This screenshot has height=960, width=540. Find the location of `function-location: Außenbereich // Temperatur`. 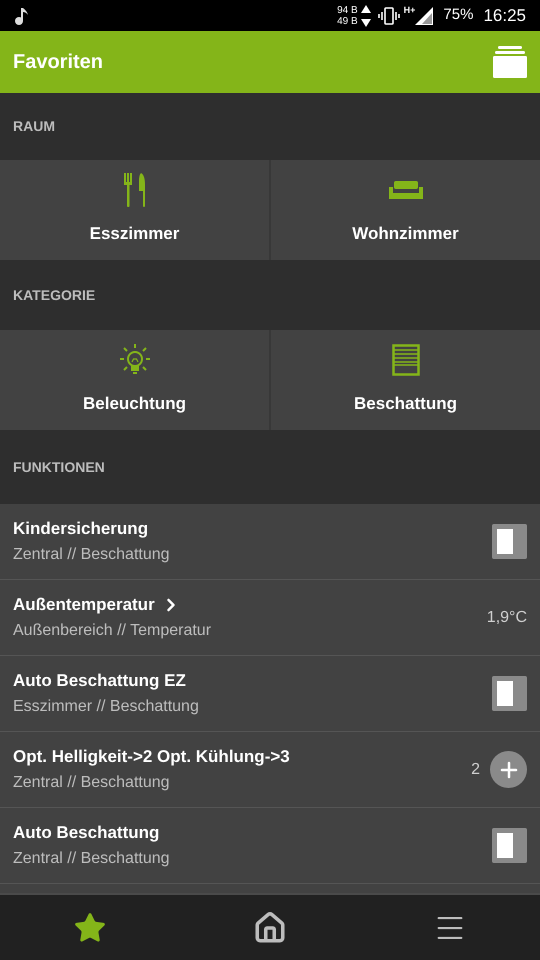

function-location: Außenbereich // Temperatur is located at coordinates (112, 631).